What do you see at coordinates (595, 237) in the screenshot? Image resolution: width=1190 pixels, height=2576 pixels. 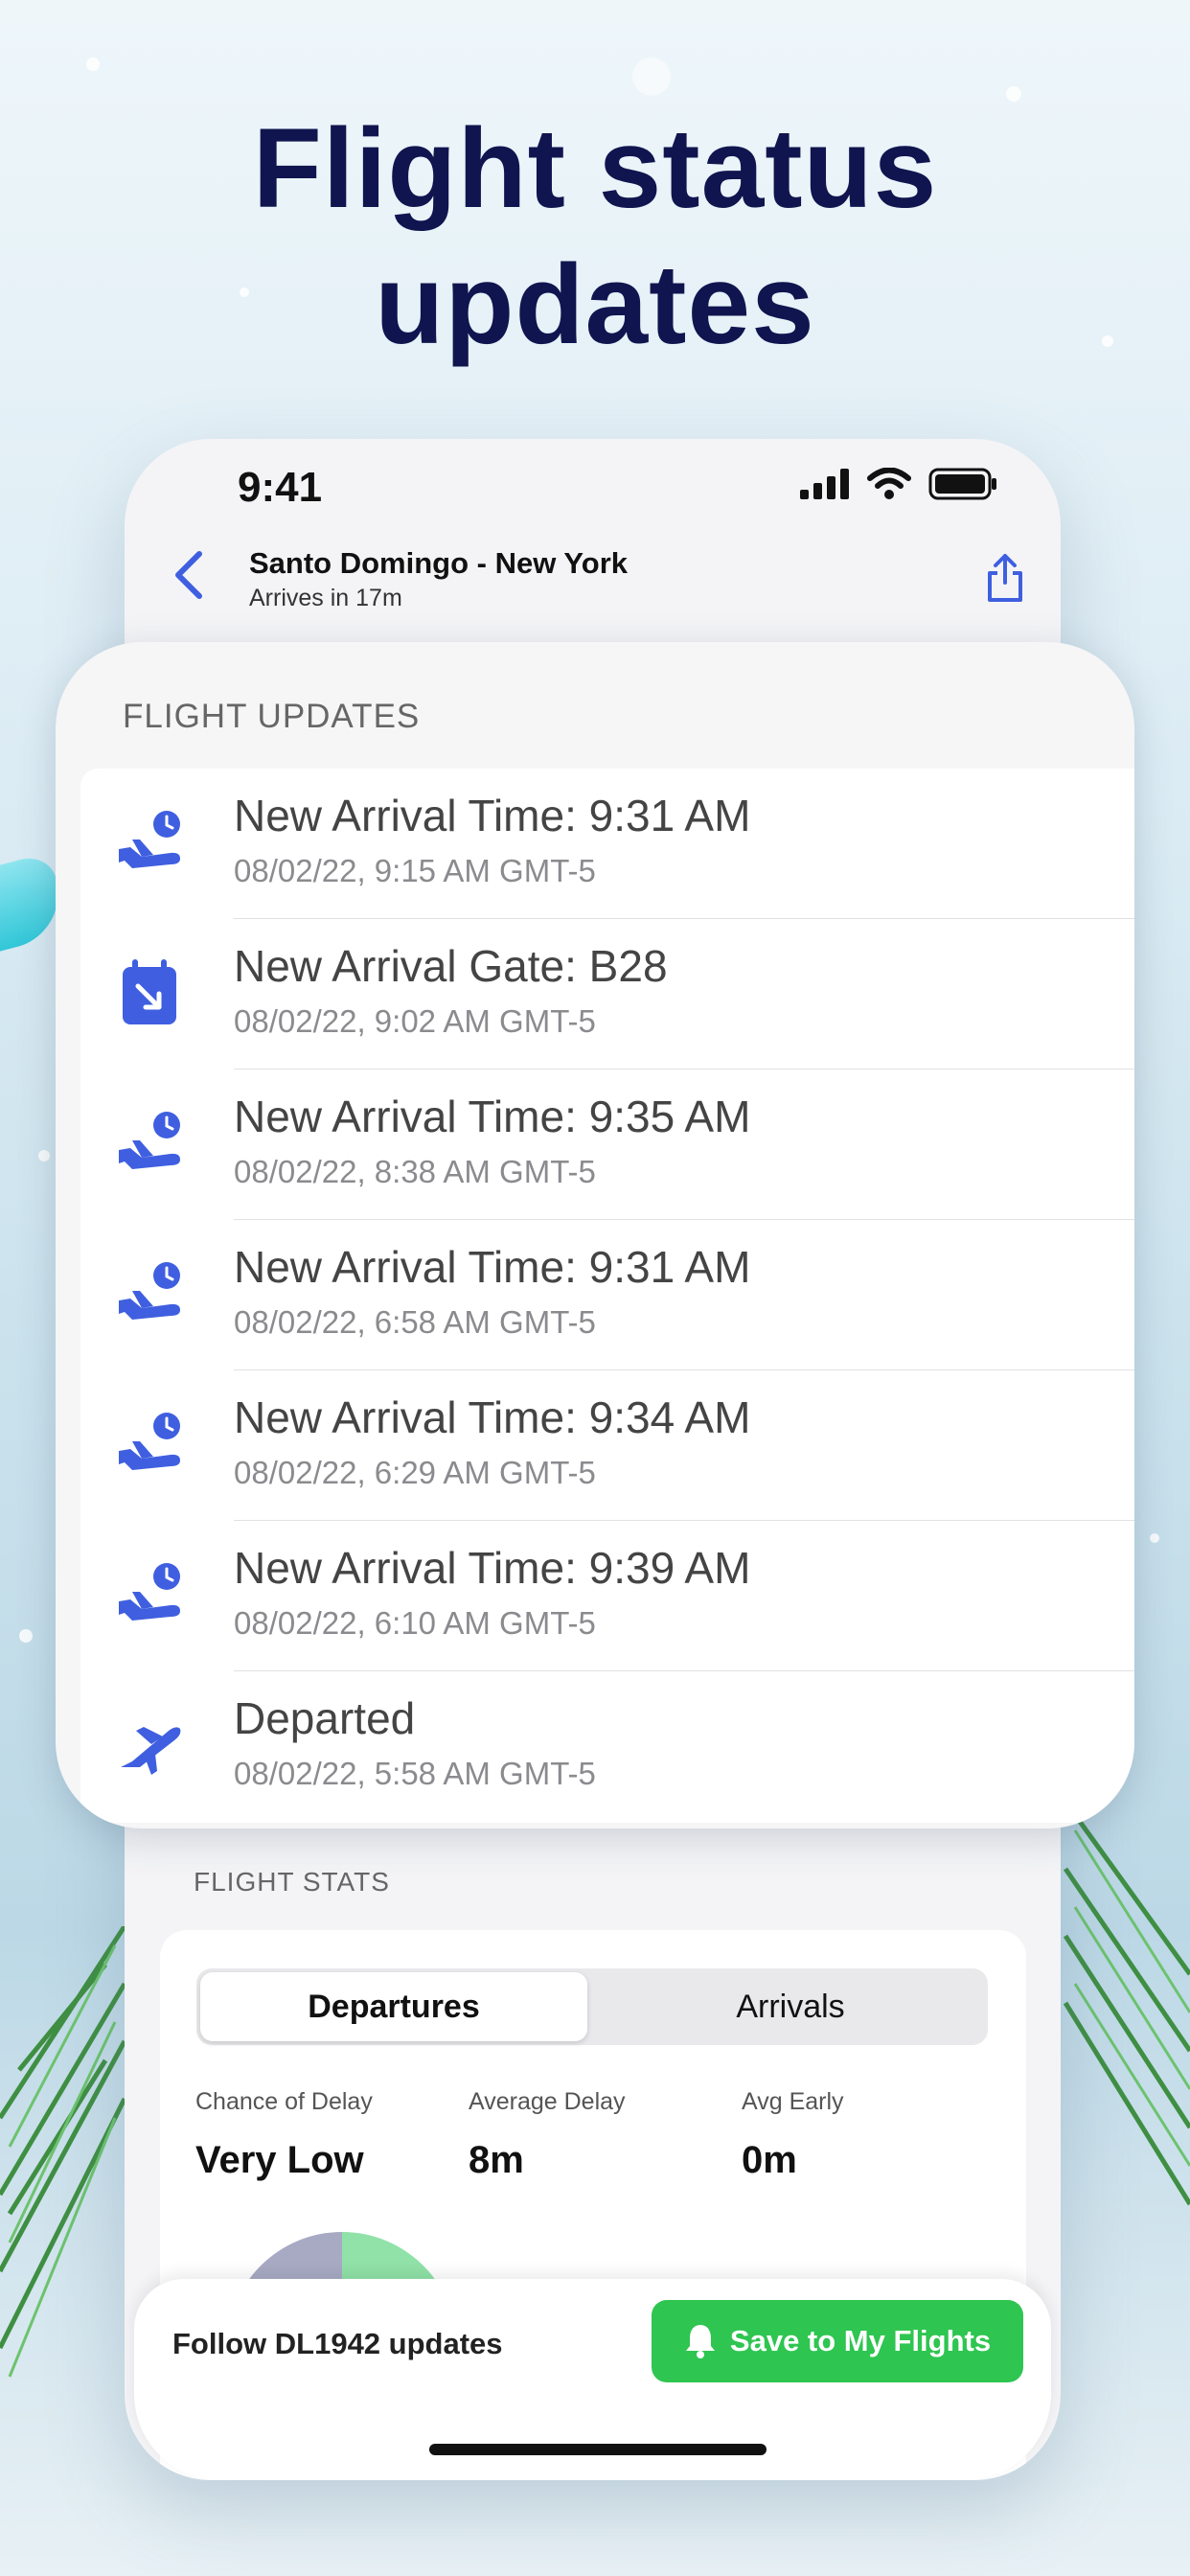 I see `headline: Flight status updates` at bounding box center [595, 237].